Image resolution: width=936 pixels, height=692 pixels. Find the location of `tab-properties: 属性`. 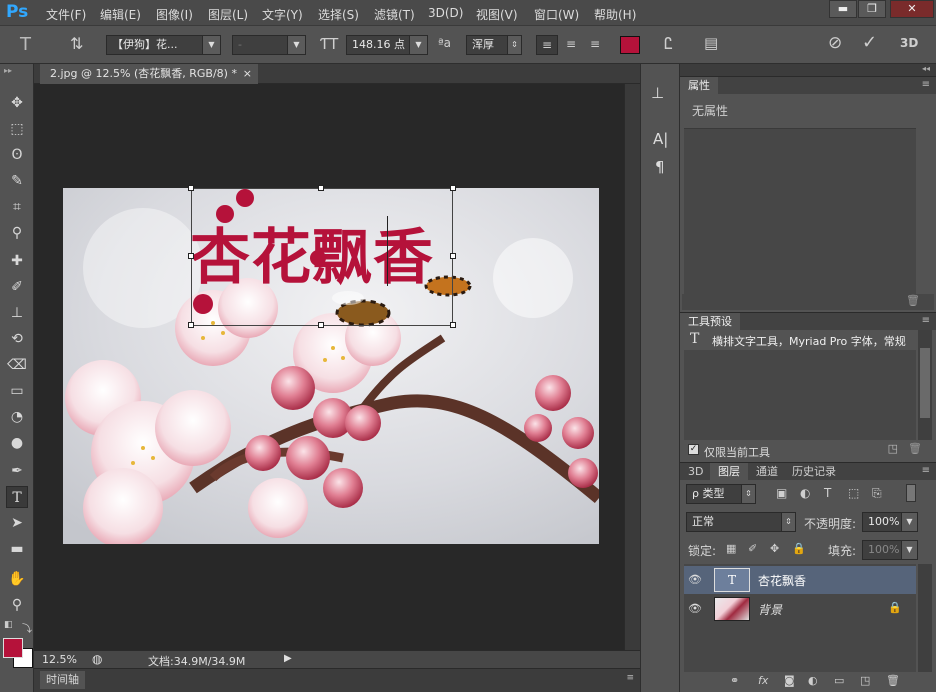

tab-properties: 属性 is located at coordinates (699, 86).